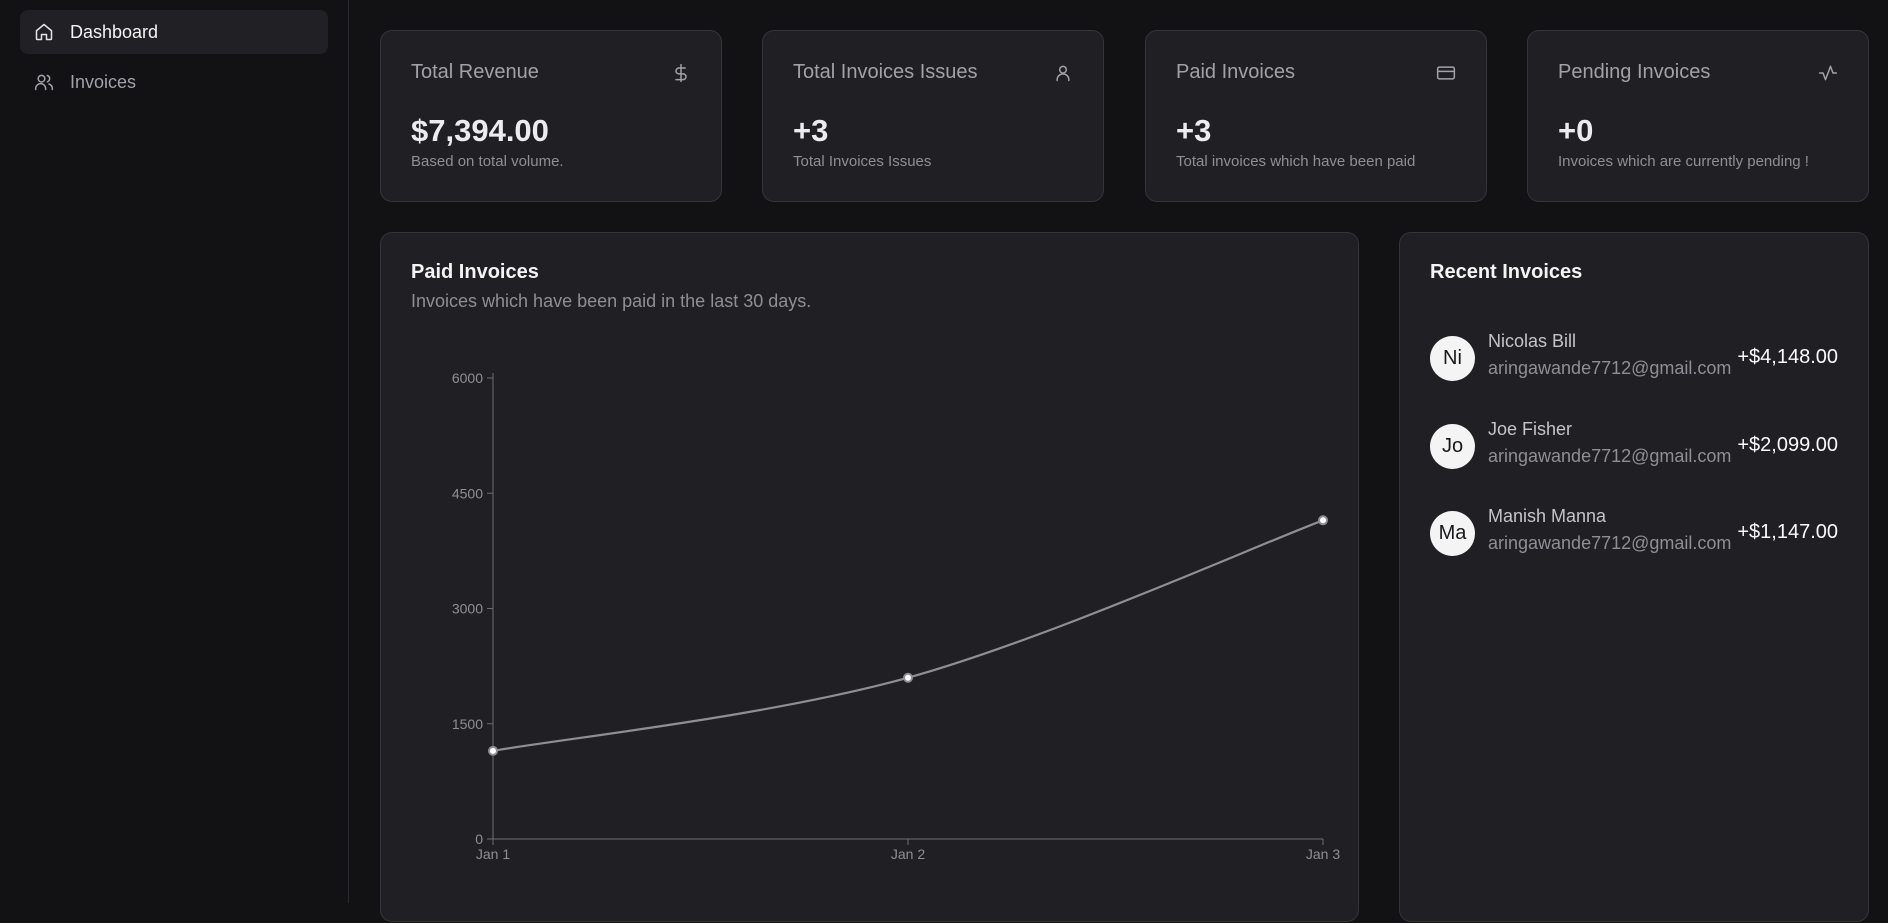  I want to click on users-icon, so click(44, 82).